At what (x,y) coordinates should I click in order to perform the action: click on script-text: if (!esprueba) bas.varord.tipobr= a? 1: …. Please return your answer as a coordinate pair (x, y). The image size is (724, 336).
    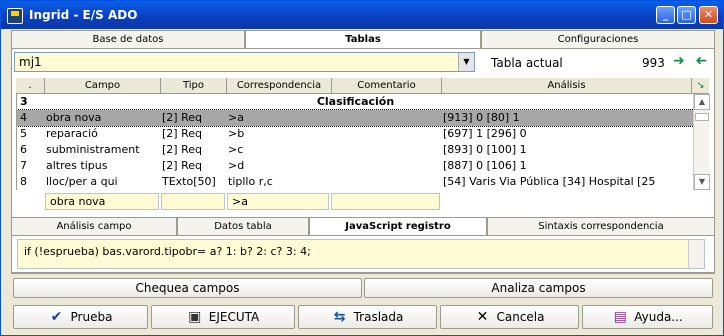
    Looking at the image, I should click on (167, 251).